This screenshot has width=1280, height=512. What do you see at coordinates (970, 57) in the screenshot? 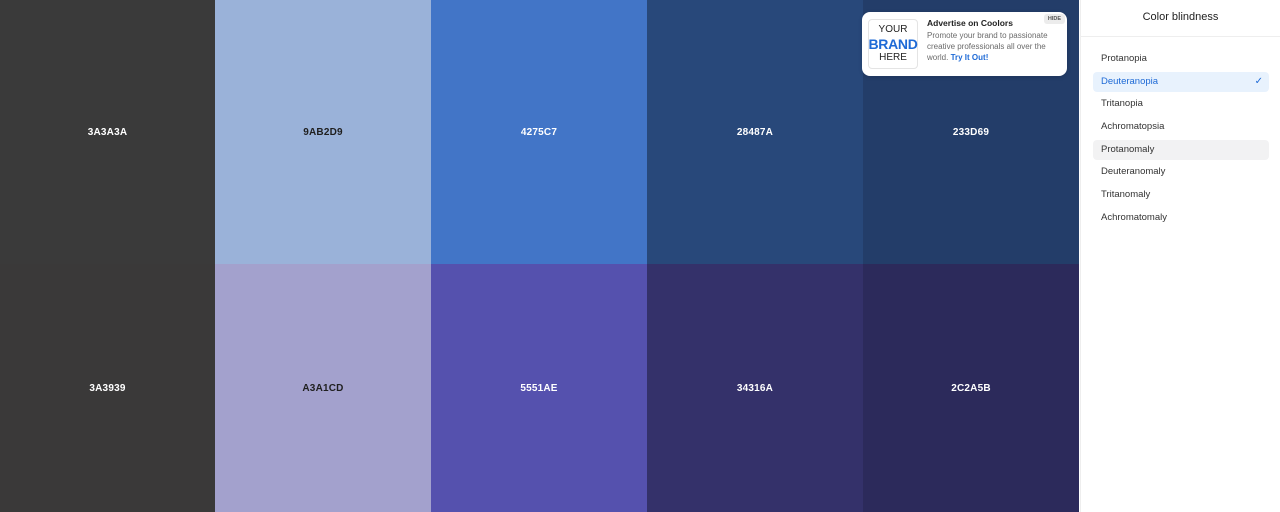
I see `ad-try-link: Try It Out!` at bounding box center [970, 57].